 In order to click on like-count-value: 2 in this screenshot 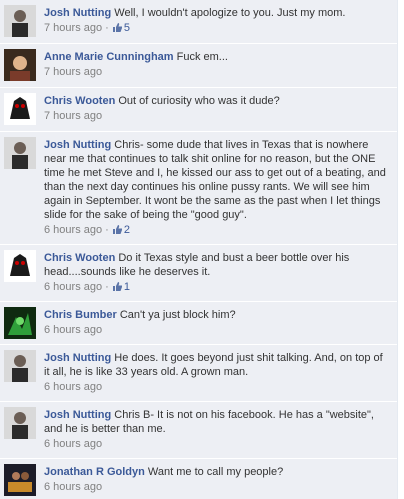, I will do `click(127, 230)`.